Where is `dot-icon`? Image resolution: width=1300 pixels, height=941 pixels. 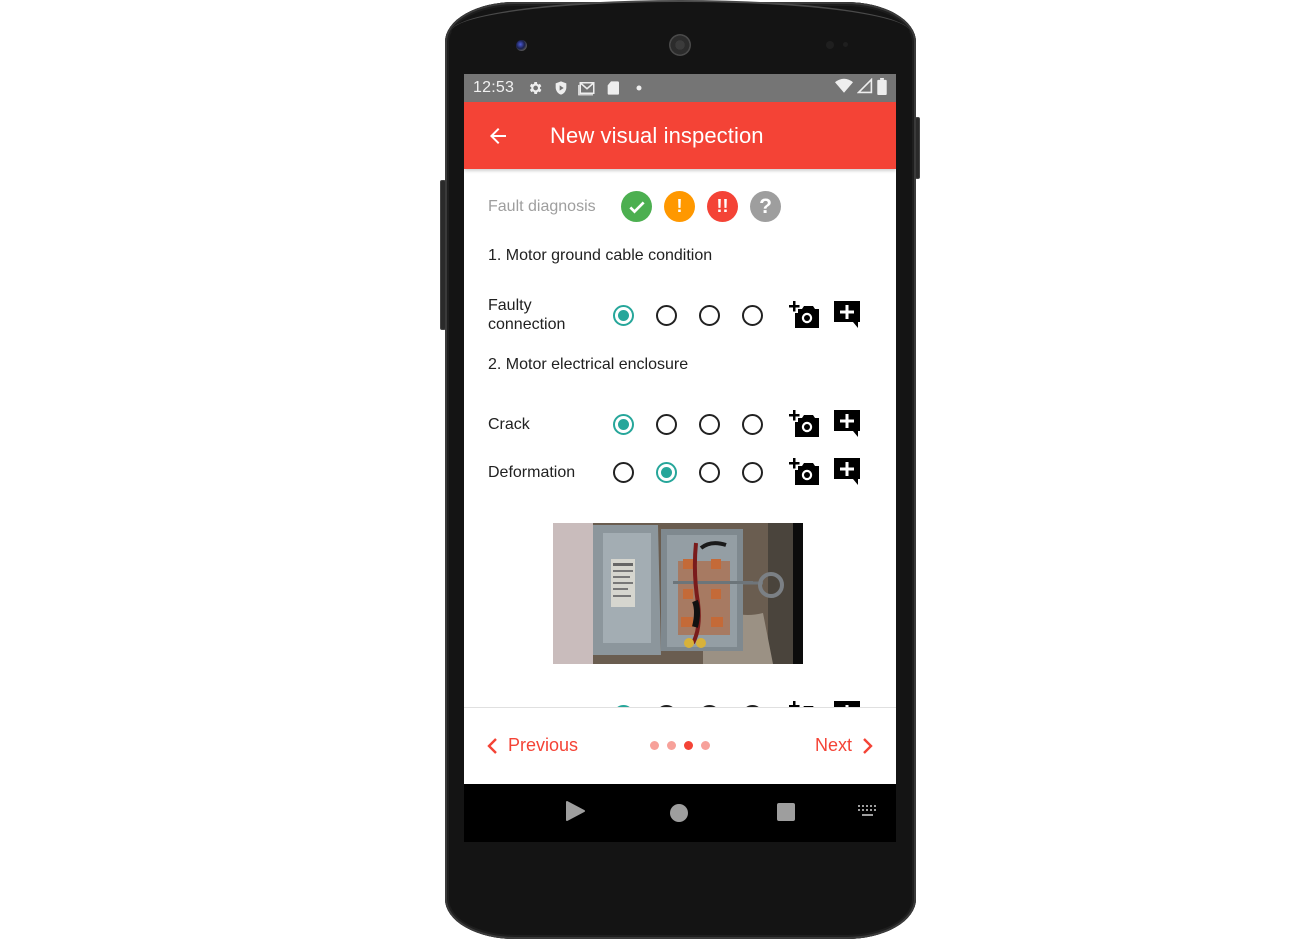 dot-icon is located at coordinates (639, 88).